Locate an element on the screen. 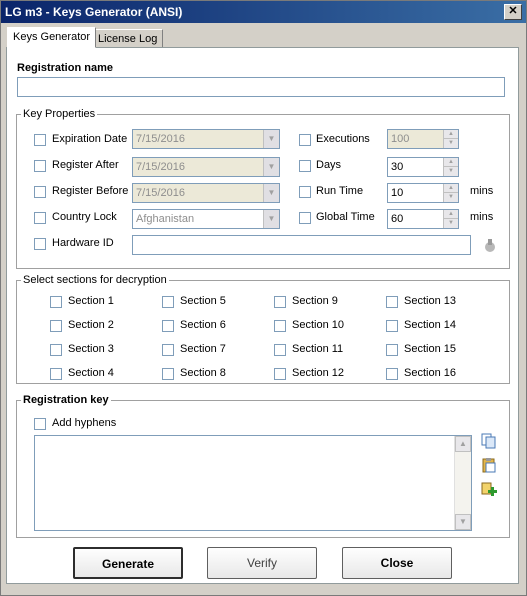 The image size is (527, 596). paste-icon is located at coordinates (489, 465).